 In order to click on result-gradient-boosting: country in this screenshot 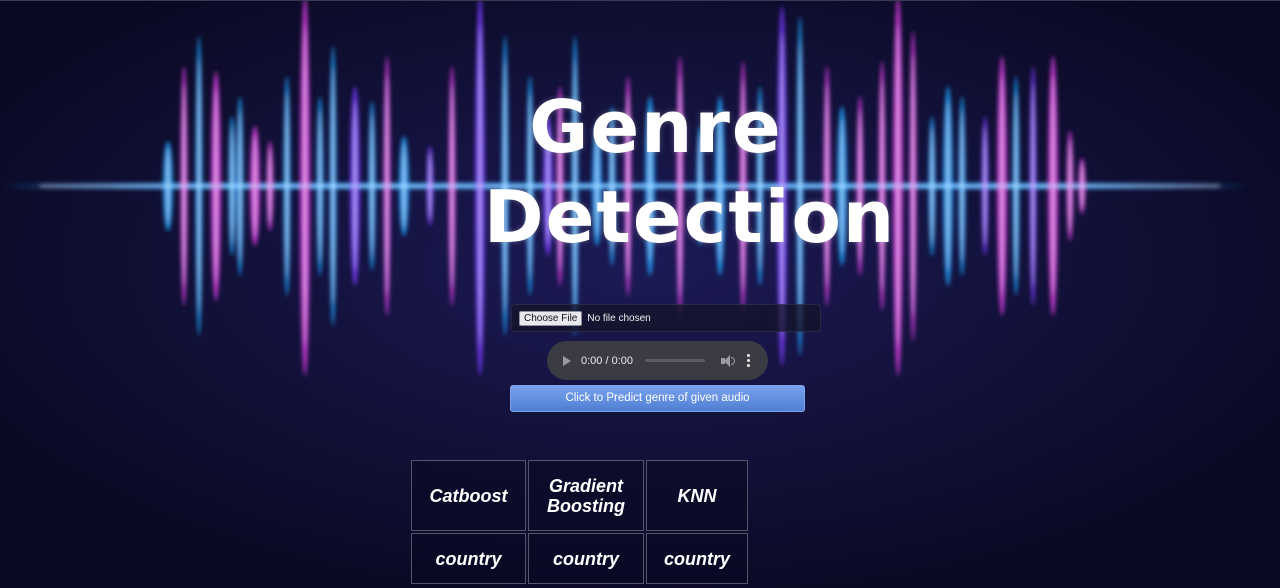, I will do `click(586, 558)`.